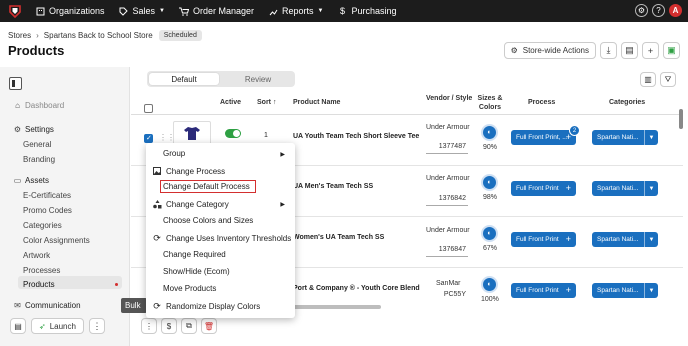 Image resolution: width=688 pixels, height=346 pixels. I want to click on sidebar-toggle-icon, so click(15, 83).